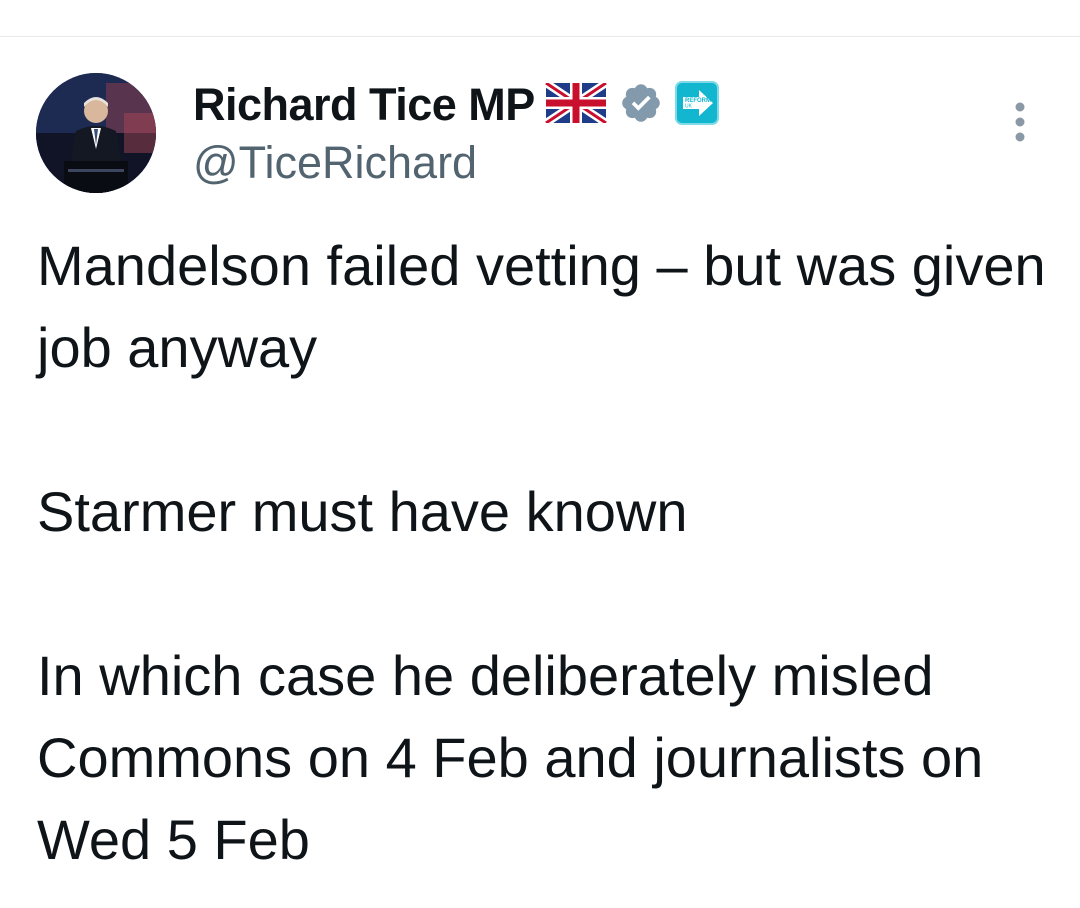 The width and height of the screenshot is (1080, 908). What do you see at coordinates (364, 105) in the screenshot?
I see `display-name: Richard Tice MP` at bounding box center [364, 105].